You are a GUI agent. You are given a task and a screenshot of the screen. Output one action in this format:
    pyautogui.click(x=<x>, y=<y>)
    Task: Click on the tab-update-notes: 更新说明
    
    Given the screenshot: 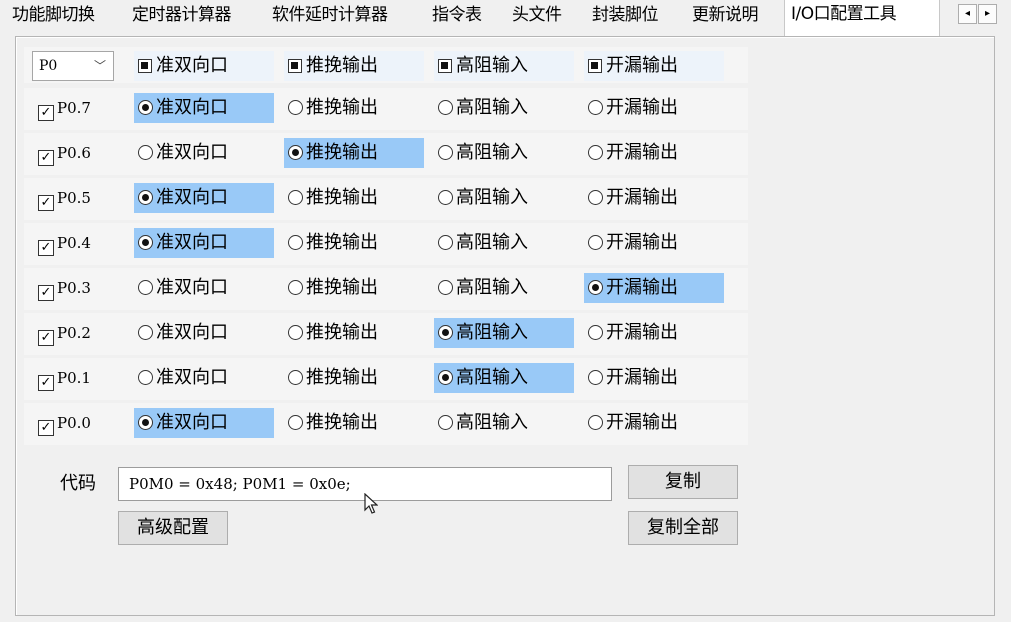 What is the action you would take?
    pyautogui.click(x=725, y=16)
    